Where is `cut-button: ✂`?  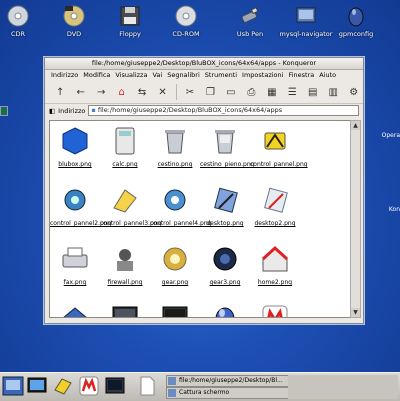 cut-button: ✂ is located at coordinates (190, 92).